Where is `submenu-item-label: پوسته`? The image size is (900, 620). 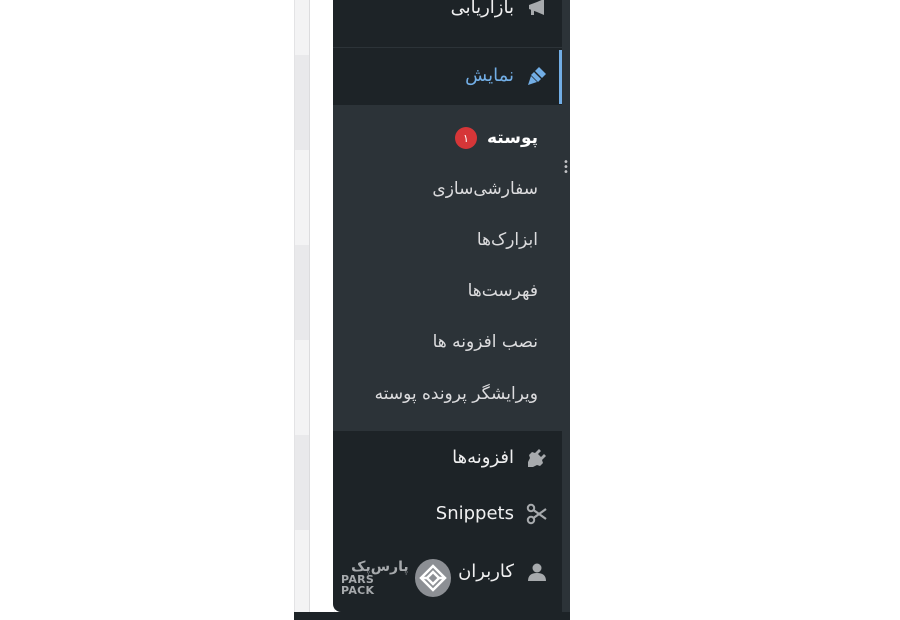
submenu-item-label: پوسته is located at coordinates (512, 138).